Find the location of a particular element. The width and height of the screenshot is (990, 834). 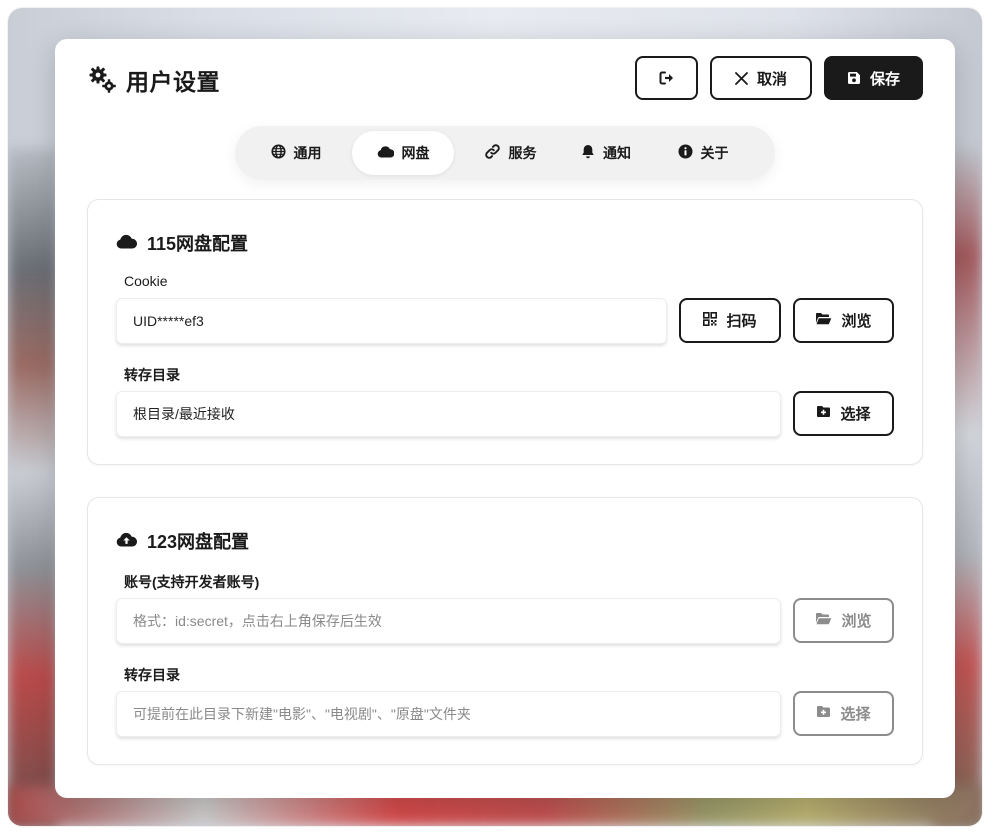

save-button: 保存 is located at coordinates (873, 78).